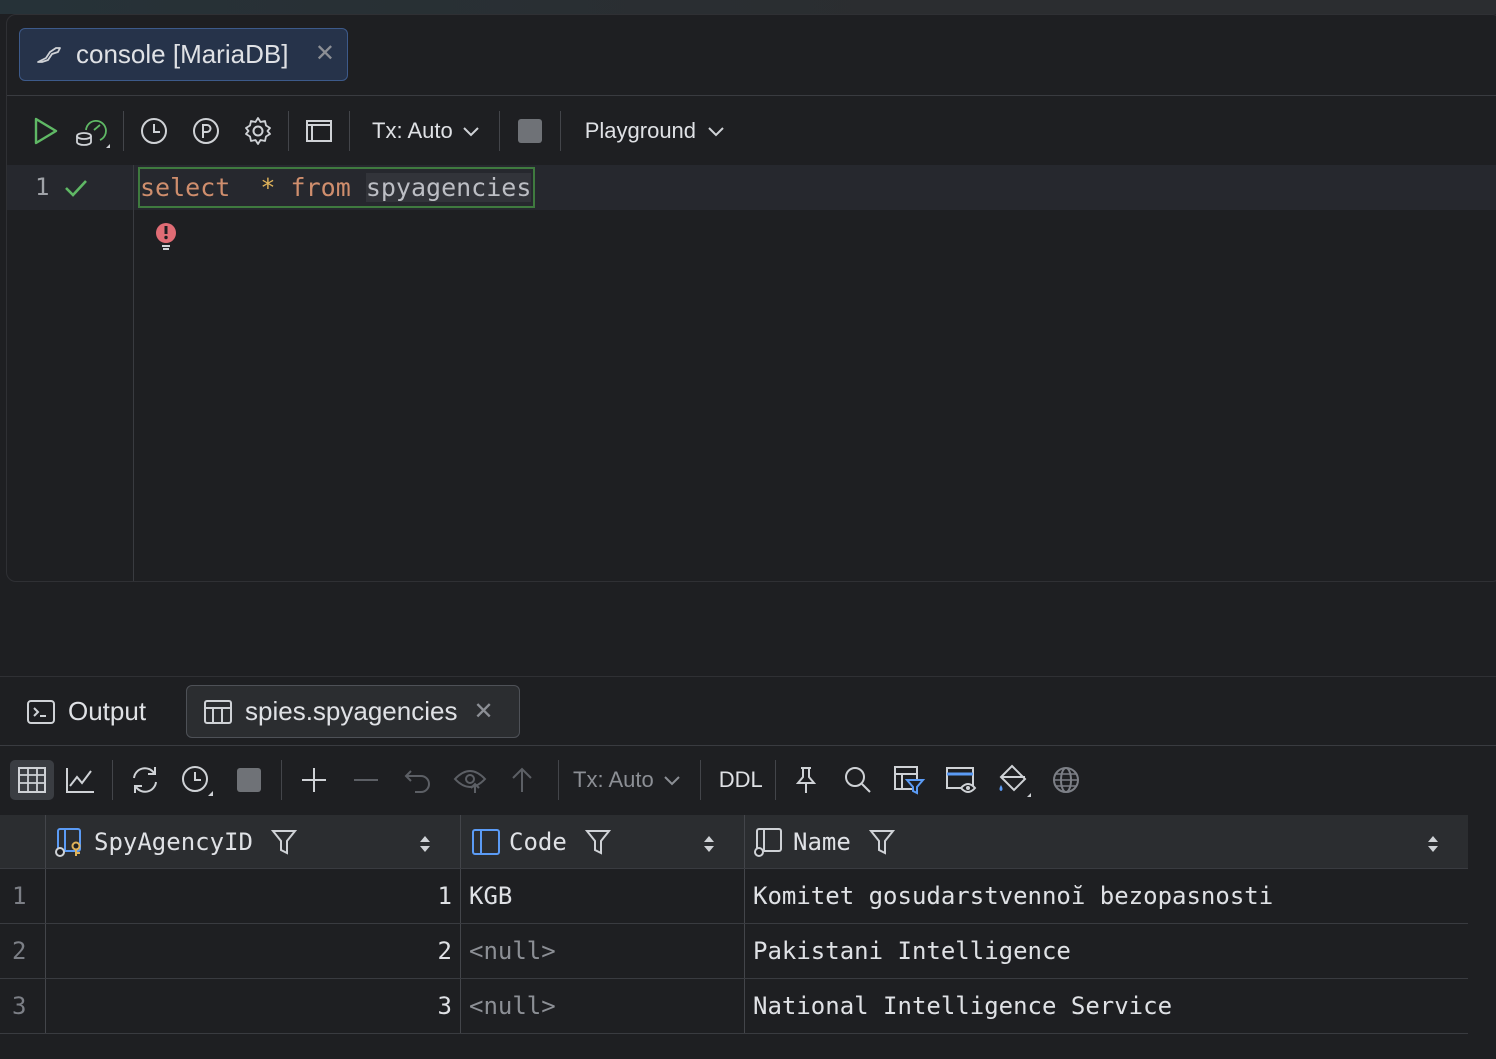 The height and width of the screenshot is (1059, 1496). I want to click on results-transaction-label: Tx: Auto, so click(613, 779).